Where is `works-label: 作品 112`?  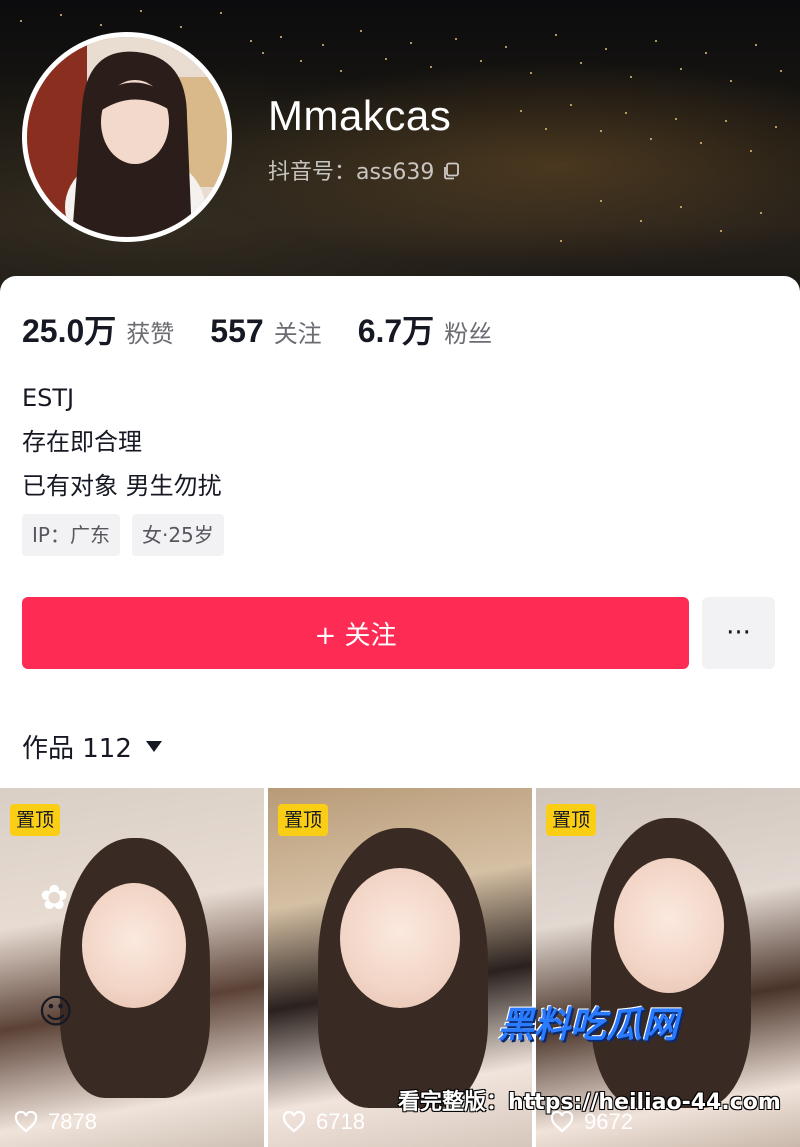
works-label: 作品 112 is located at coordinates (77, 749).